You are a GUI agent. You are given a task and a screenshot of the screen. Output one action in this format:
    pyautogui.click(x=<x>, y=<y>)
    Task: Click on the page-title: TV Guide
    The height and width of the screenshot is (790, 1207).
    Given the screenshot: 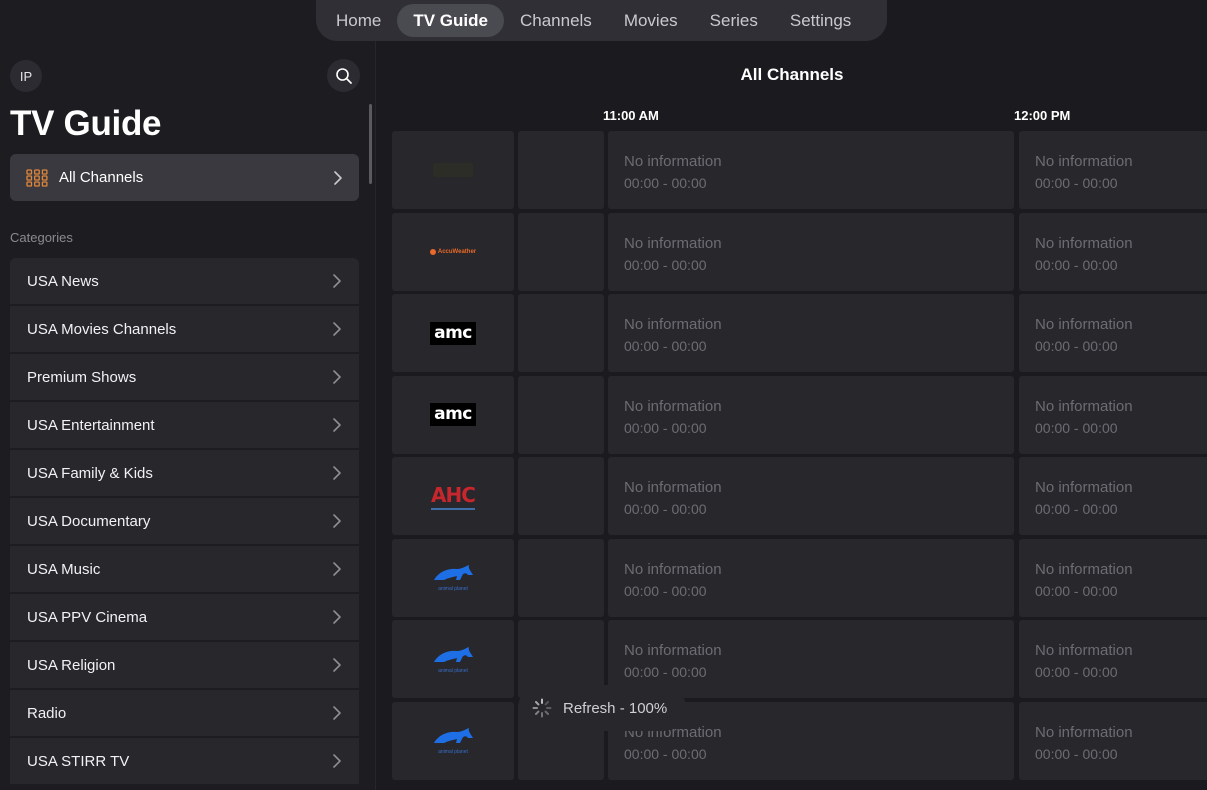 What is the action you would take?
    pyautogui.click(x=86, y=123)
    